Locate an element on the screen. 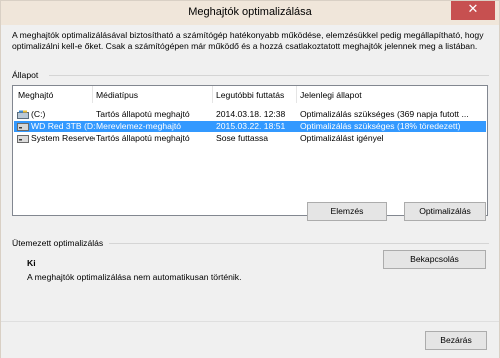 Image resolution: width=500 pixels, height=358 pixels. close-button: Bezárás is located at coordinates (456, 340).